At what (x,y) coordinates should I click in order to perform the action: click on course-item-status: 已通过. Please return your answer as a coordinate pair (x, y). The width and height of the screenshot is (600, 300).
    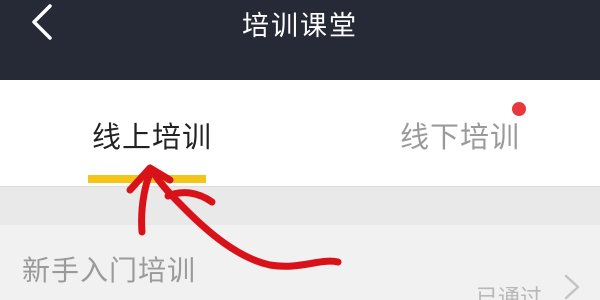
    Looking at the image, I should click on (509, 293).